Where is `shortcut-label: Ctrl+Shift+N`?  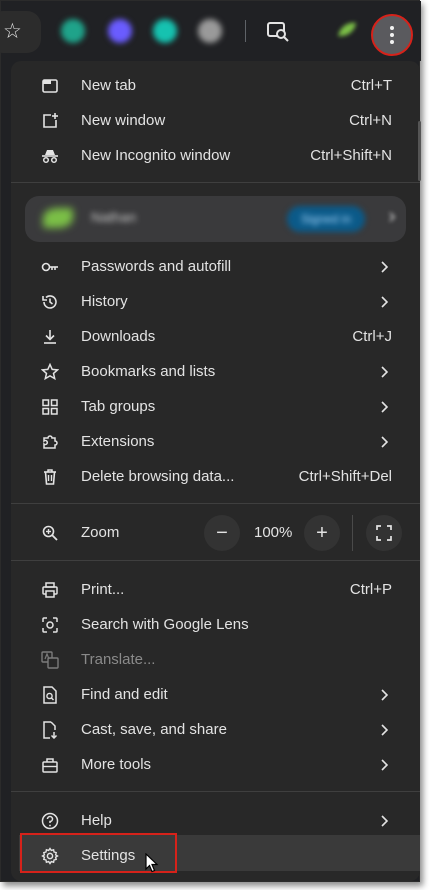 shortcut-label: Ctrl+Shift+N is located at coordinates (351, 155).